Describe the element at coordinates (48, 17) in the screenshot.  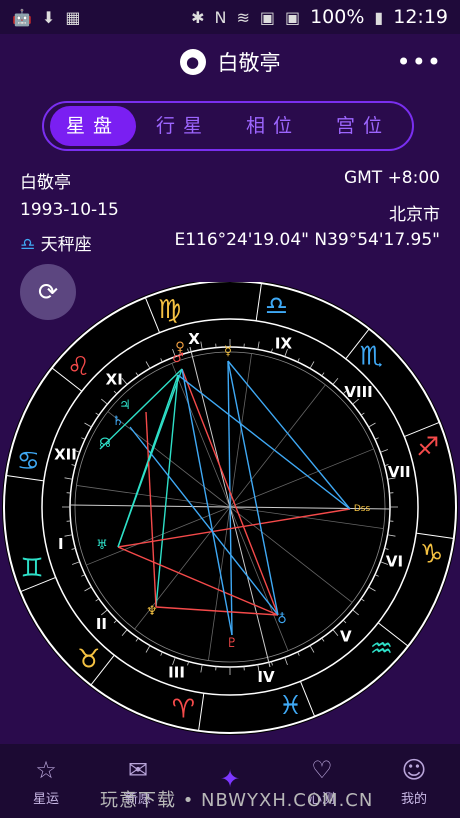
I see `download-icon: ⬇` at that location.